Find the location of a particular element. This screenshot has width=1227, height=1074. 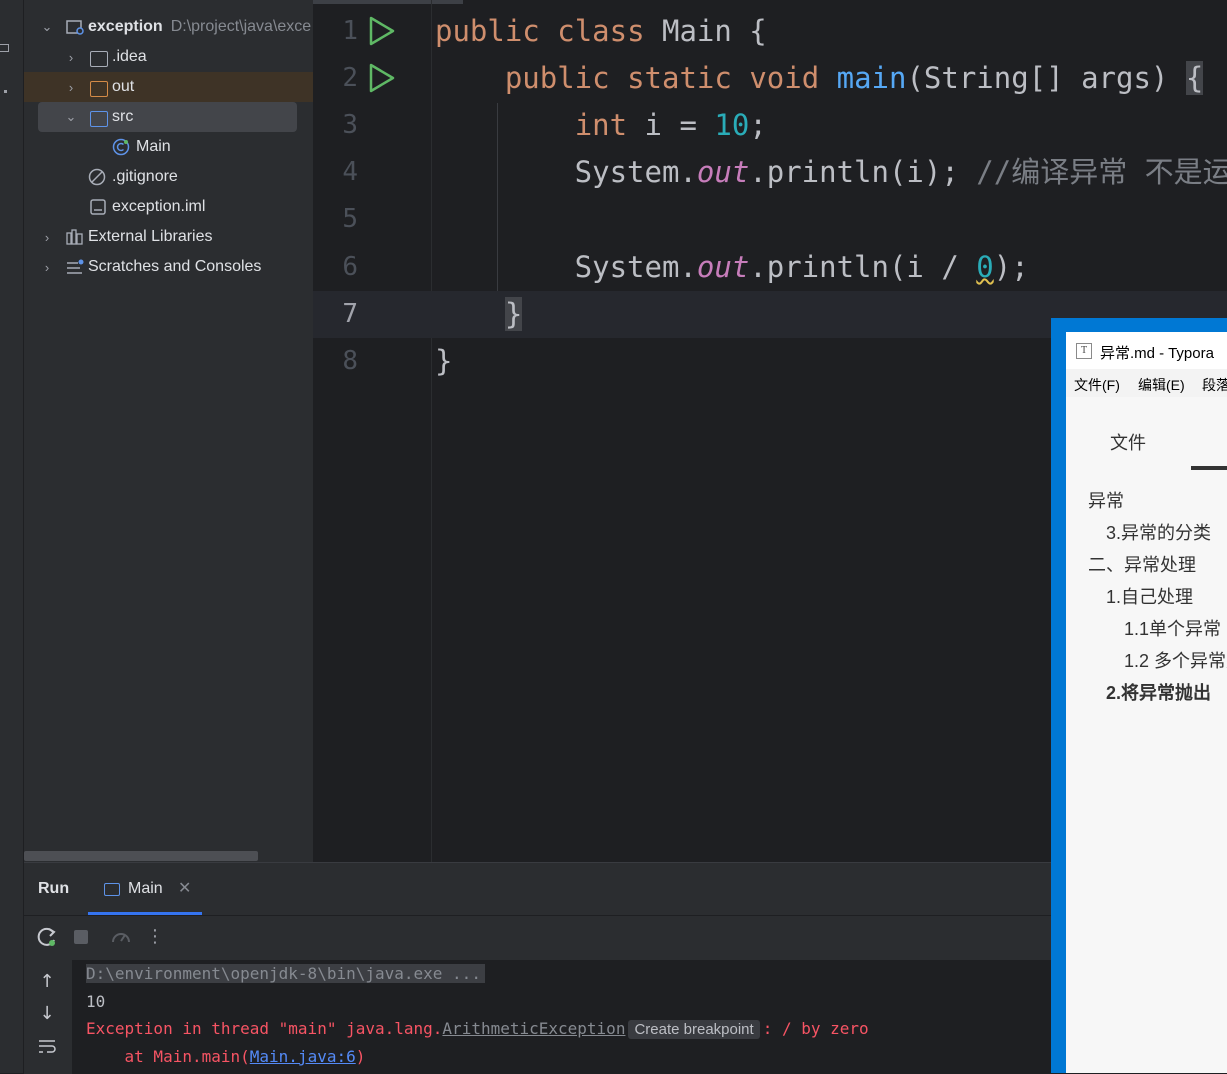

tree-item-scratches: › Scratches and Consoles is located at coordinates (168, 267).